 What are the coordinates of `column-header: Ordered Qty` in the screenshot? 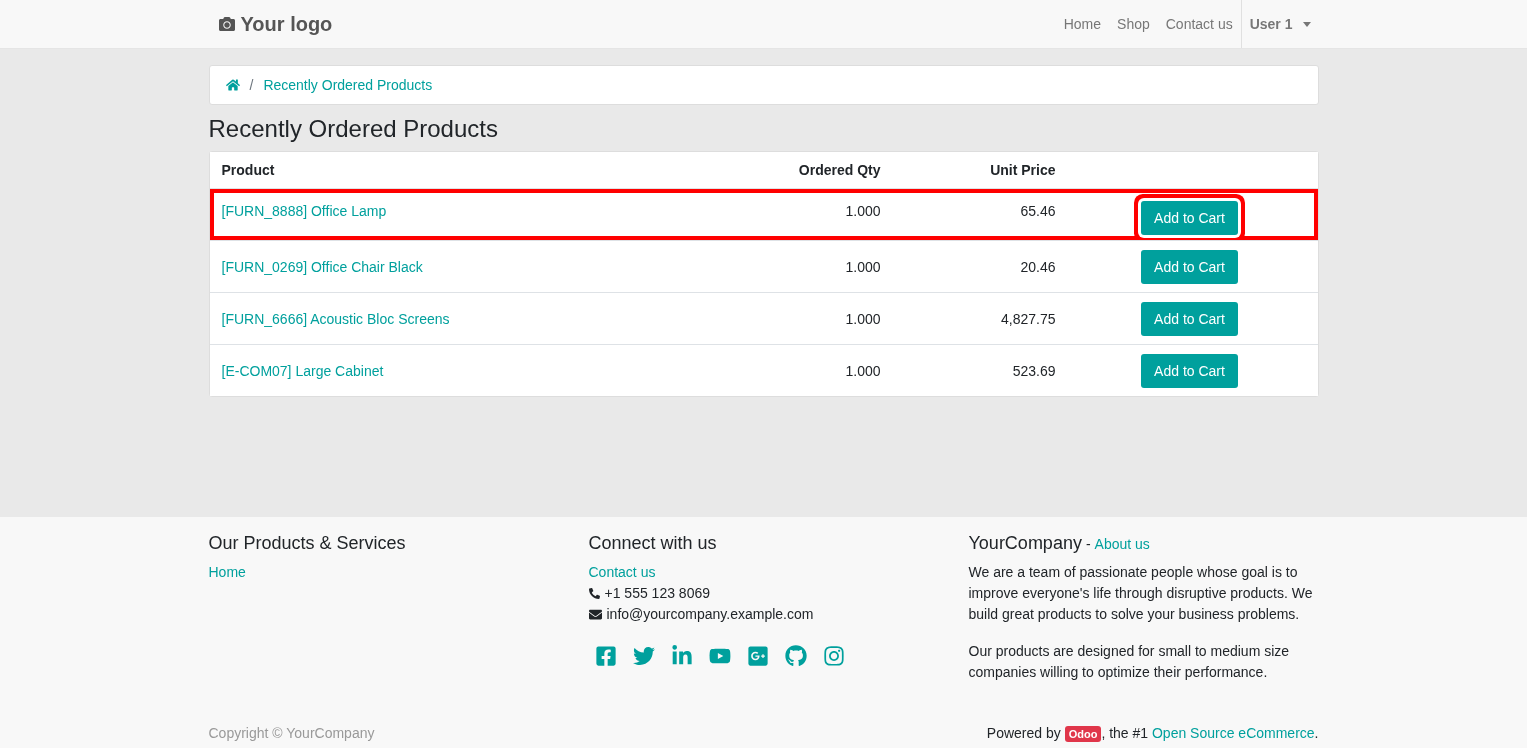 It's located at (839, 170).